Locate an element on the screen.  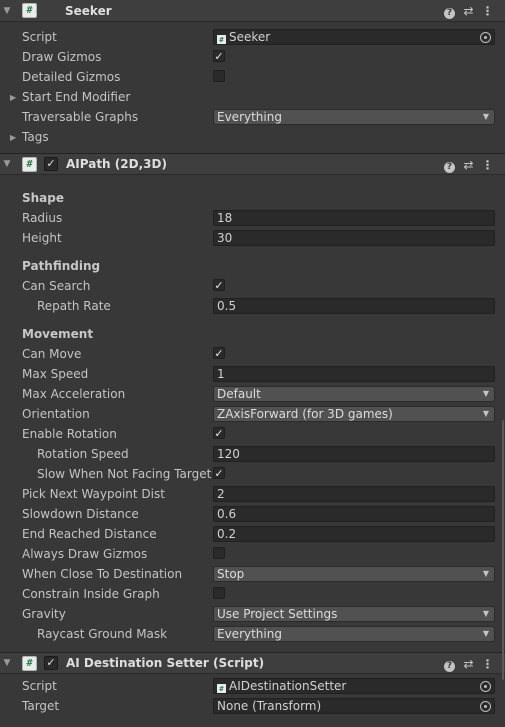
detailed-gizmos-label: Detailed Gizmos is located at coordinates (71, 77).